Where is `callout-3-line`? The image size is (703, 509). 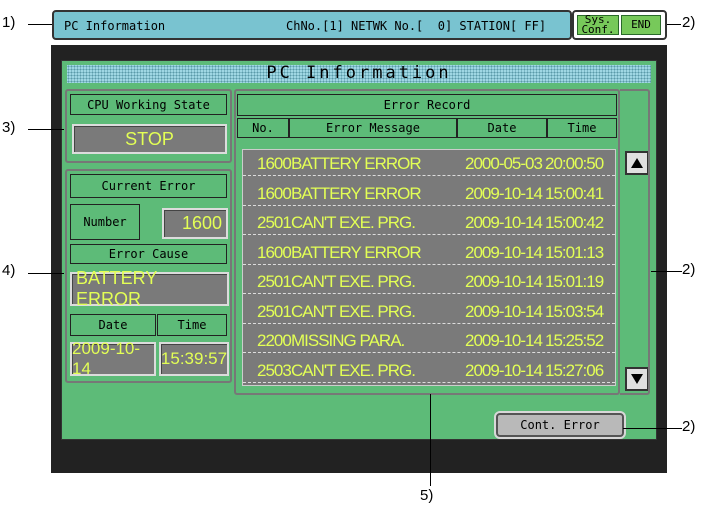 callout-3-line is located at coordinates (46, 129).